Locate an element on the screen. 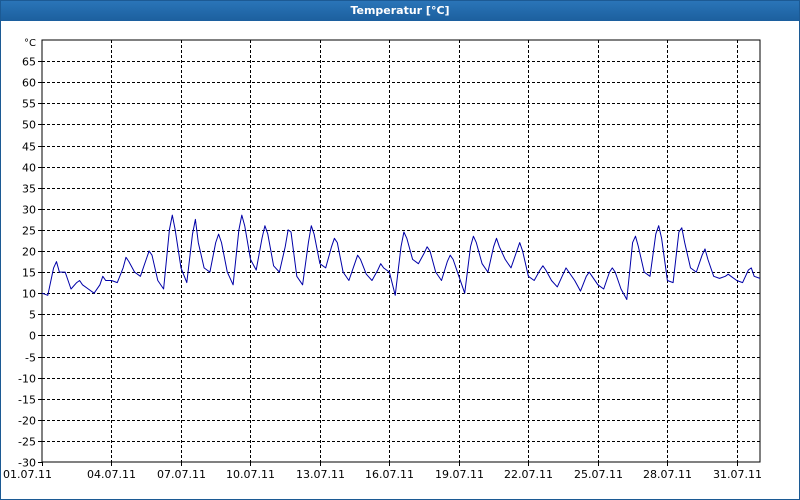 This screenshot has height=500, width=800. y-tick-label: 55 is located at coordinates (29, 104).